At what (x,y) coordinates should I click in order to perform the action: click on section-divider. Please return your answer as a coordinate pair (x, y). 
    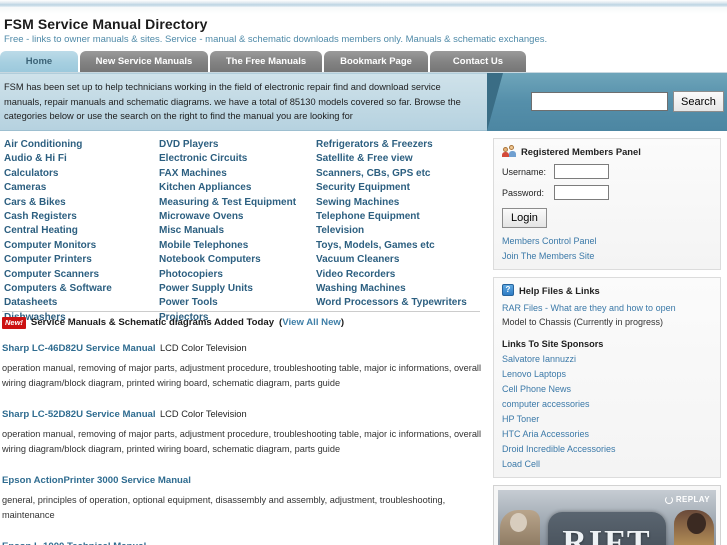
    Looking at the image, I should click on (241, 311).